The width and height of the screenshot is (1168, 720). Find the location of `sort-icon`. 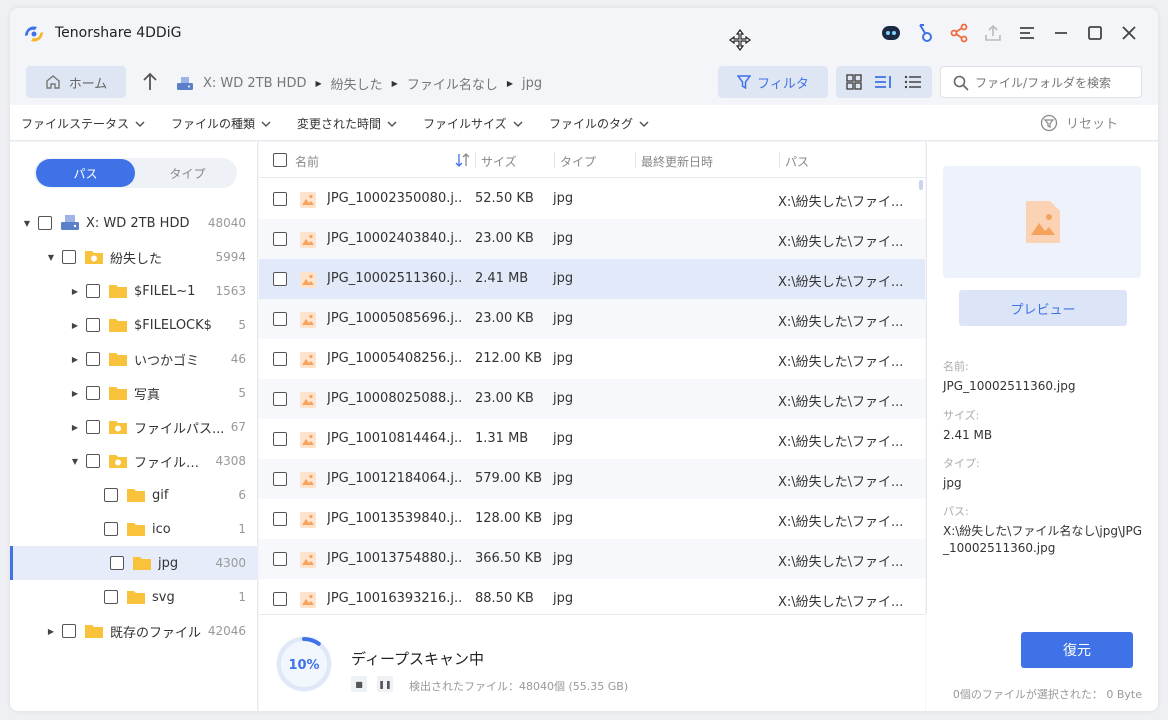

sort-icon is located at coordinates (463, 160).